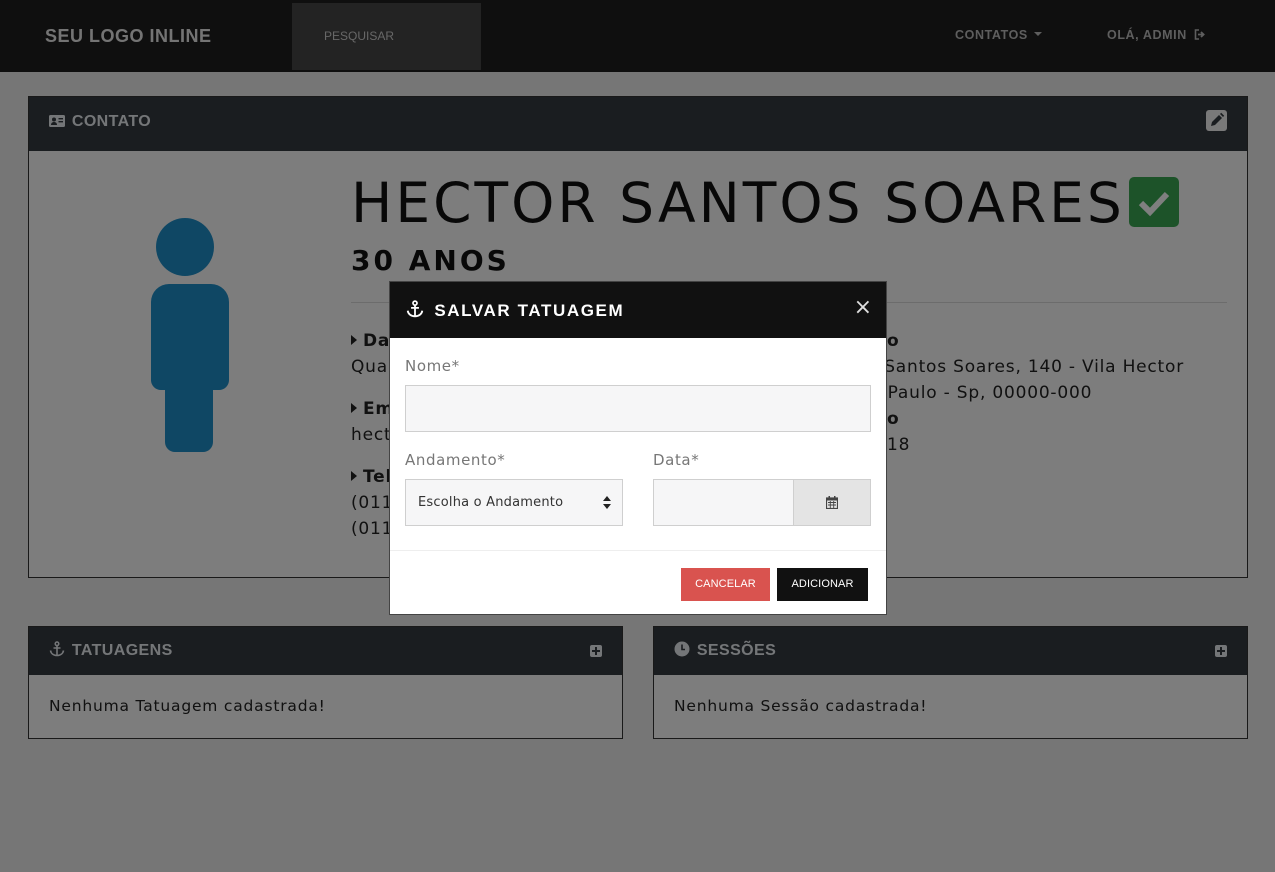  I want to click on calendar-icon, so click(832, 502).